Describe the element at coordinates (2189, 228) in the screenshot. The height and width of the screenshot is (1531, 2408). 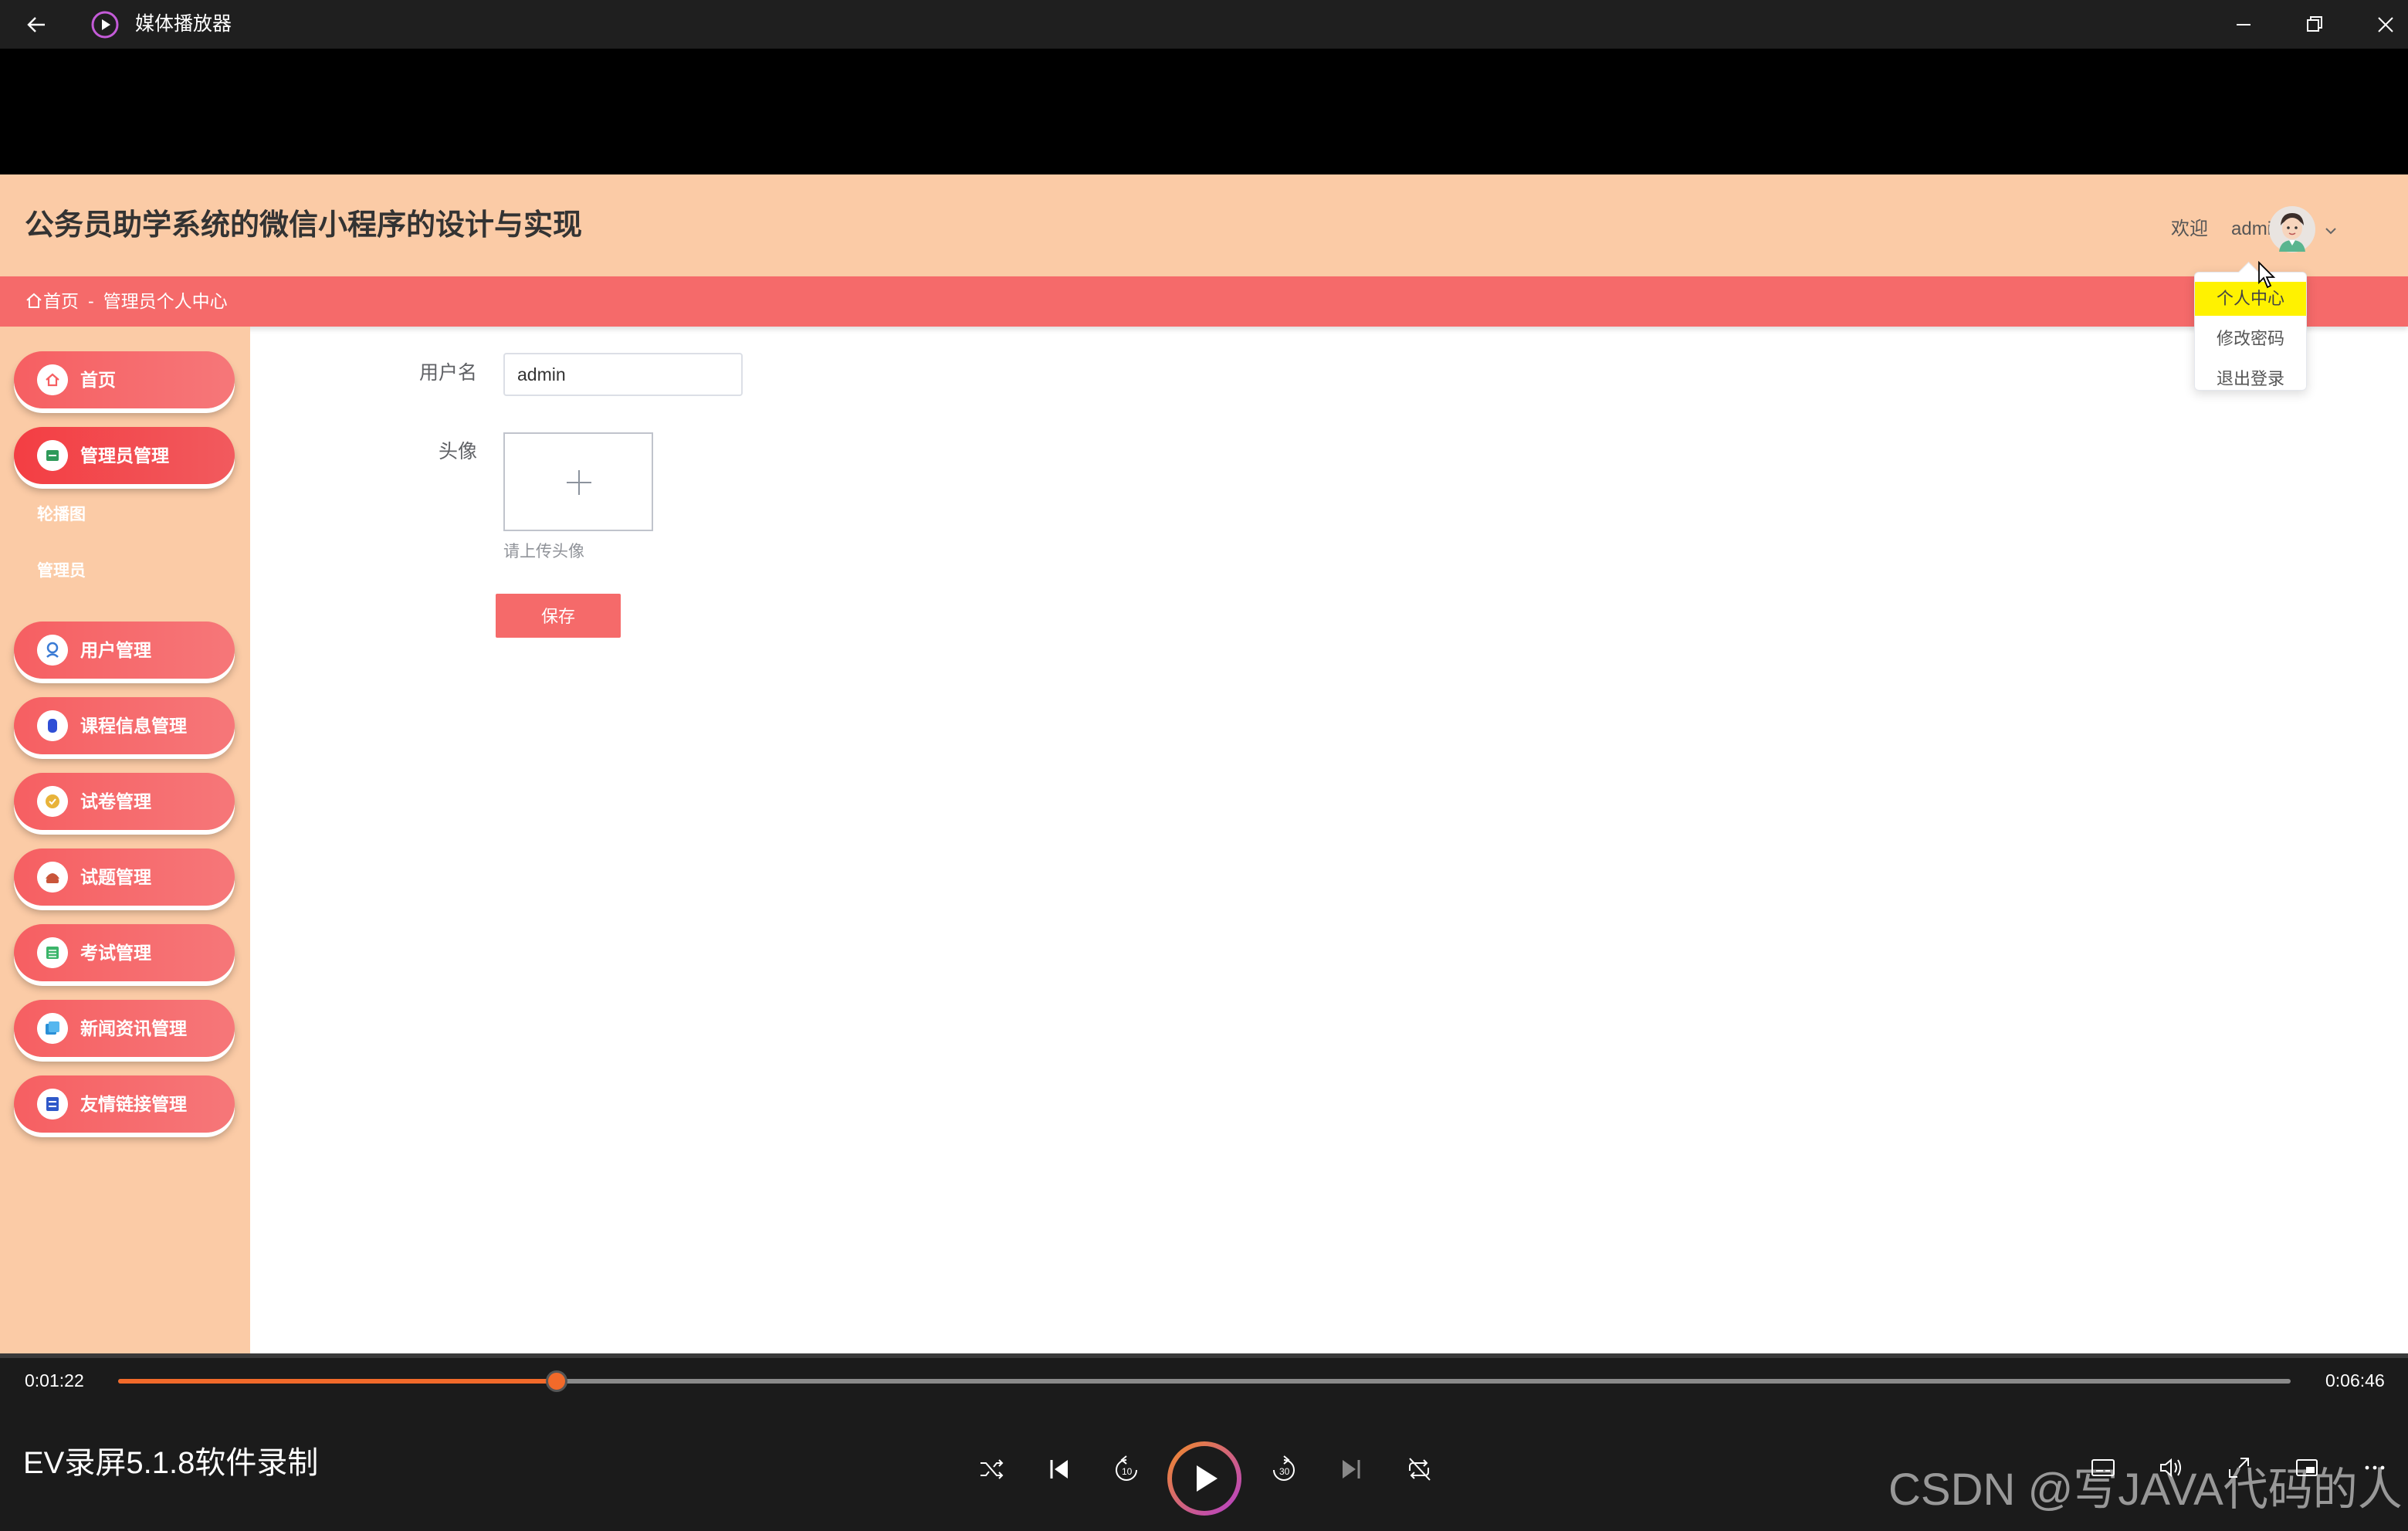
I see `welcome-text: 欢迎` at that location.